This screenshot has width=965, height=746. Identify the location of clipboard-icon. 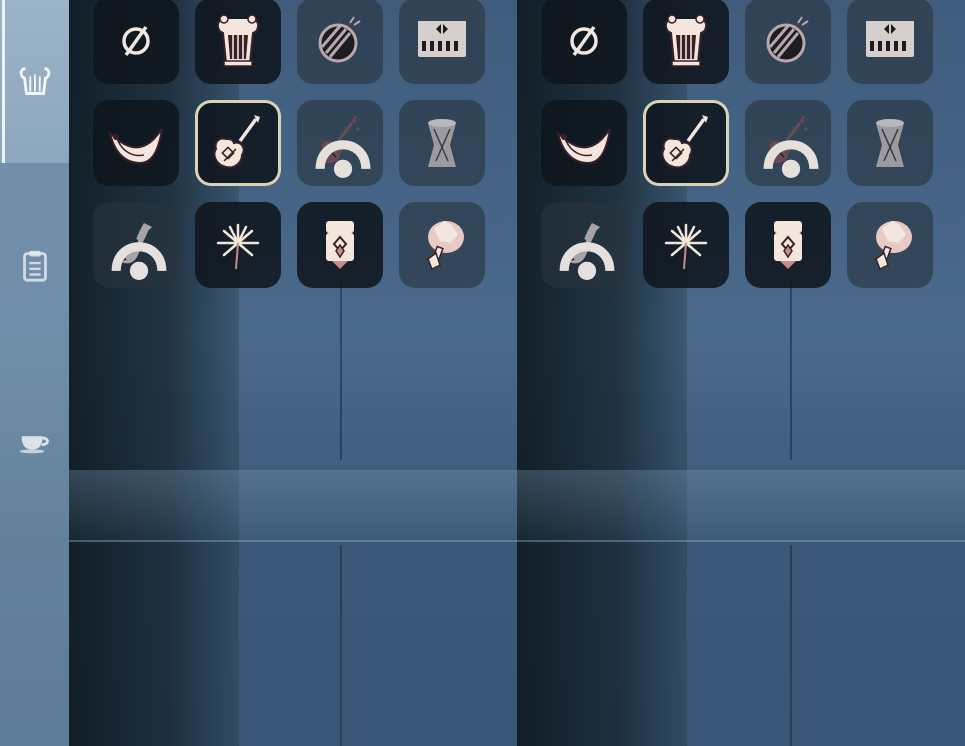
(34, 266).